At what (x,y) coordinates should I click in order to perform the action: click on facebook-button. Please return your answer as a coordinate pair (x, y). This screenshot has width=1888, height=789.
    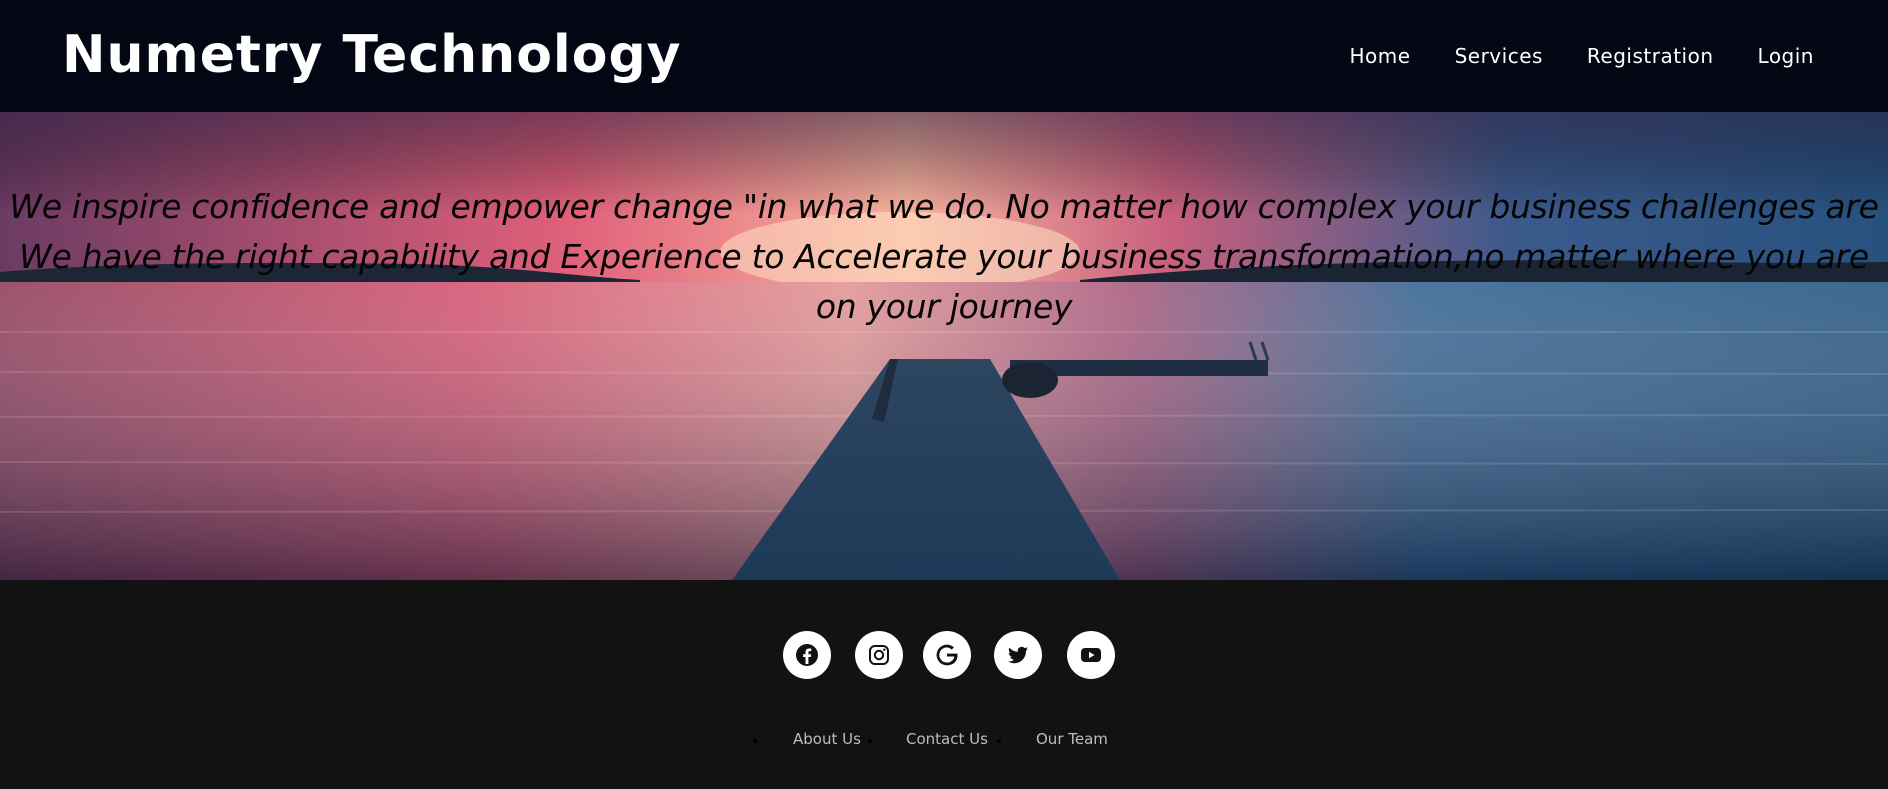
    Looking at the image, I should click on (807, 655).